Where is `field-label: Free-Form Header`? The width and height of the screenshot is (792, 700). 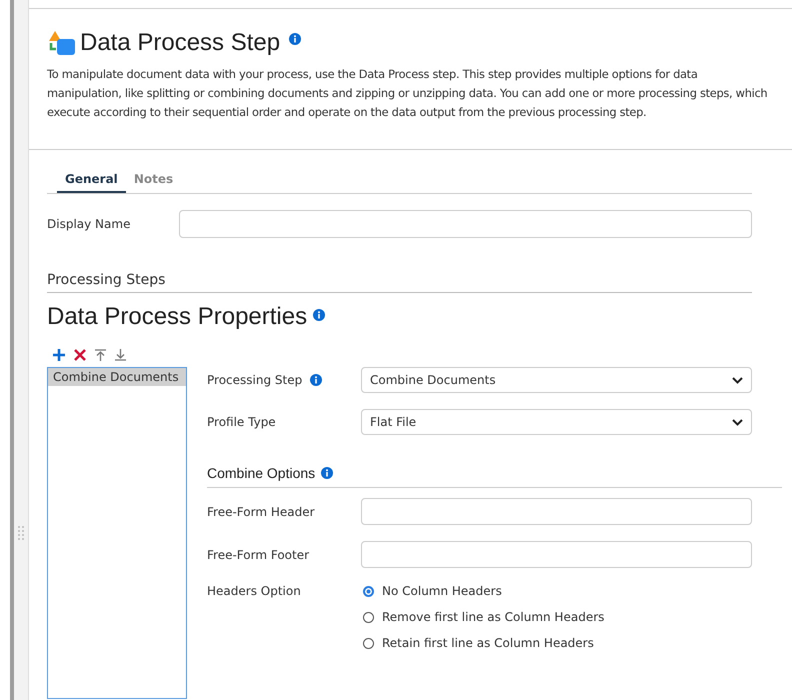 field-label: Free-Form Header is located at coordinates (261, 511).